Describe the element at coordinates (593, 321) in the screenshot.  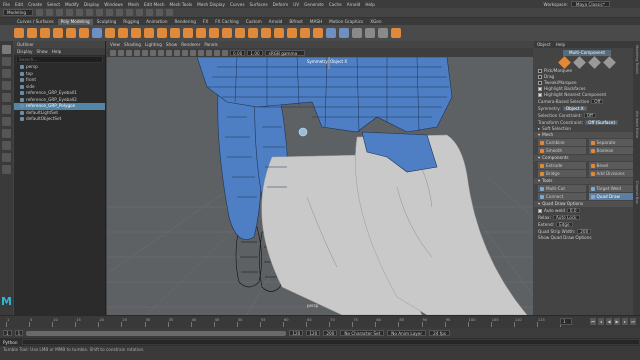
I see `go-start-icon: ⏮` at that location.